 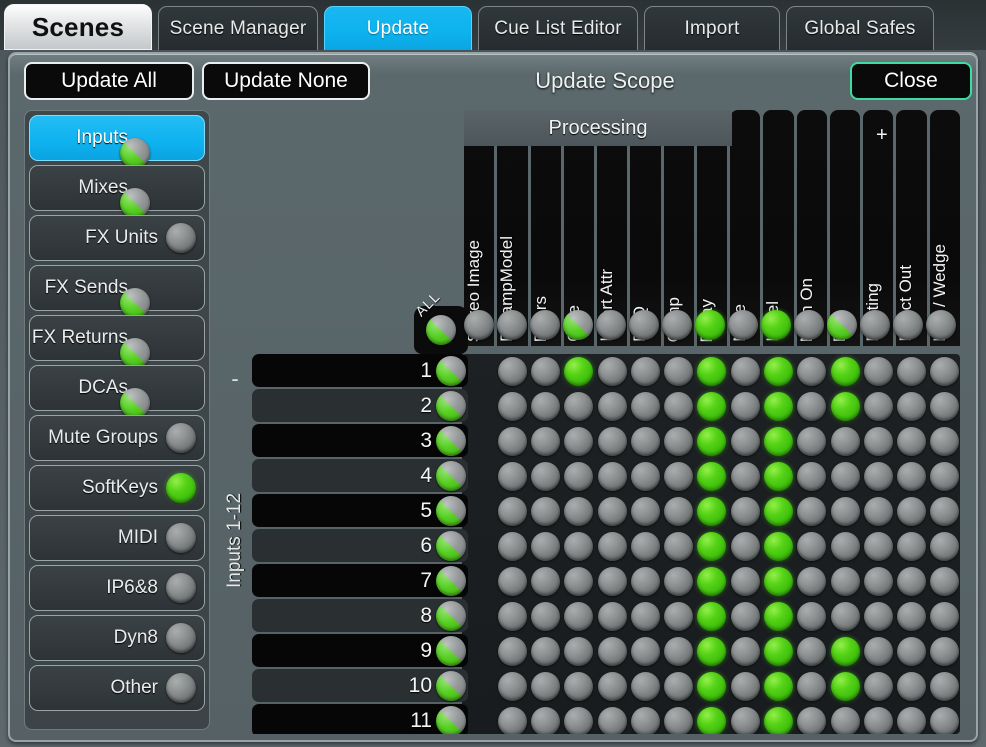 What do you see at coordinates (360, 580) in the screenshot?
I see `row-selector: 7` at bounding box center [360, 580].